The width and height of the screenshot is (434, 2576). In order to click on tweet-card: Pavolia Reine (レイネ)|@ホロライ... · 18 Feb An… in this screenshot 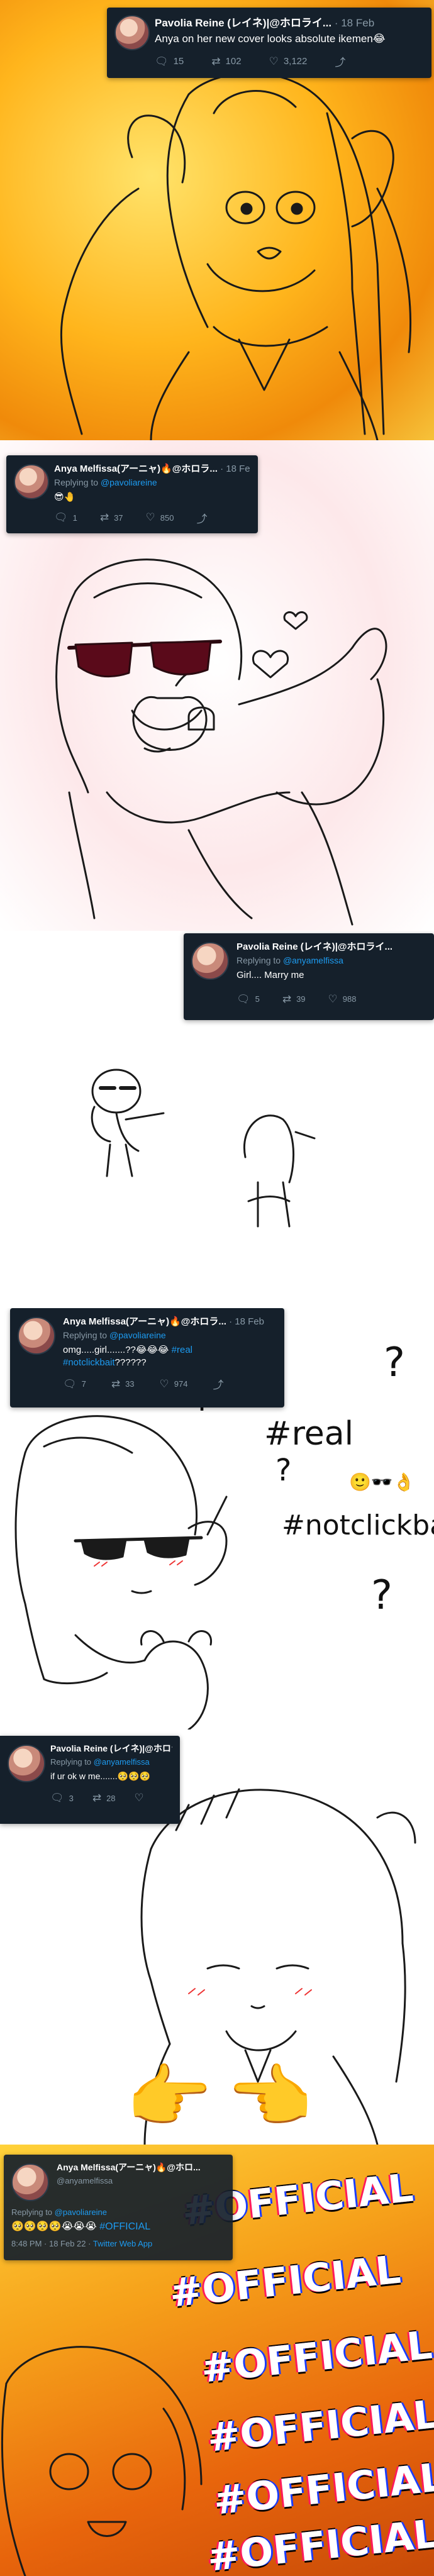, I will do `click(269, 43)`.